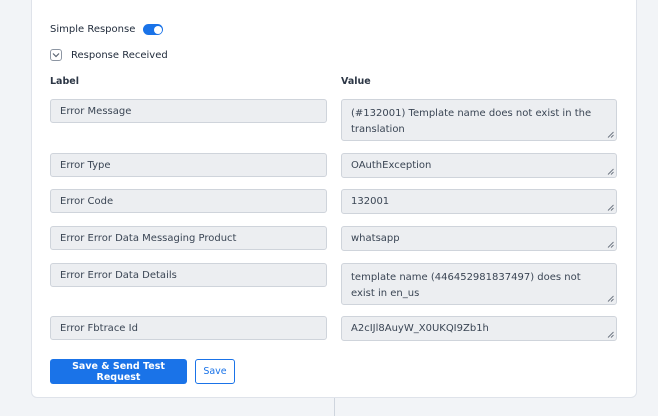  I want to click on simple-response-row: Simple Response, so click(107, 29).